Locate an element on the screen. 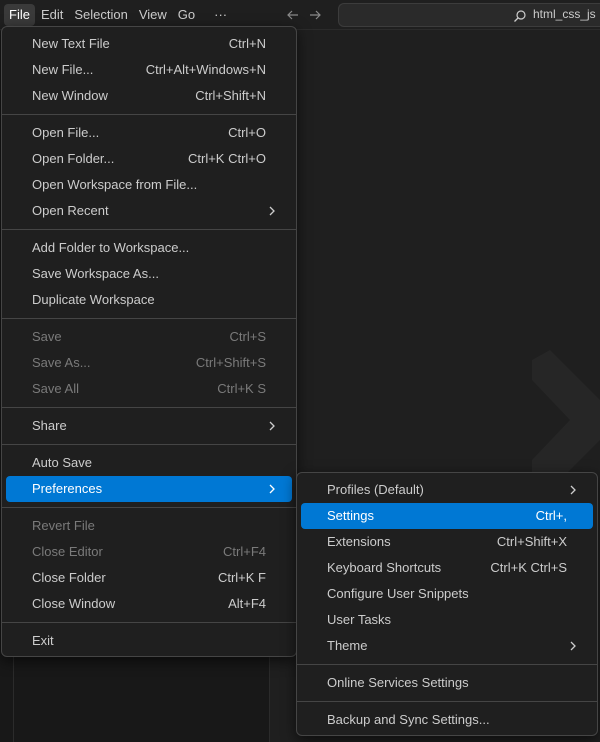 The width and height of the screenshot is (600, 742). menu-item-open-folder: Open Folder... Ctrl+K Ctrl+O is located at coordinates (149, 159).